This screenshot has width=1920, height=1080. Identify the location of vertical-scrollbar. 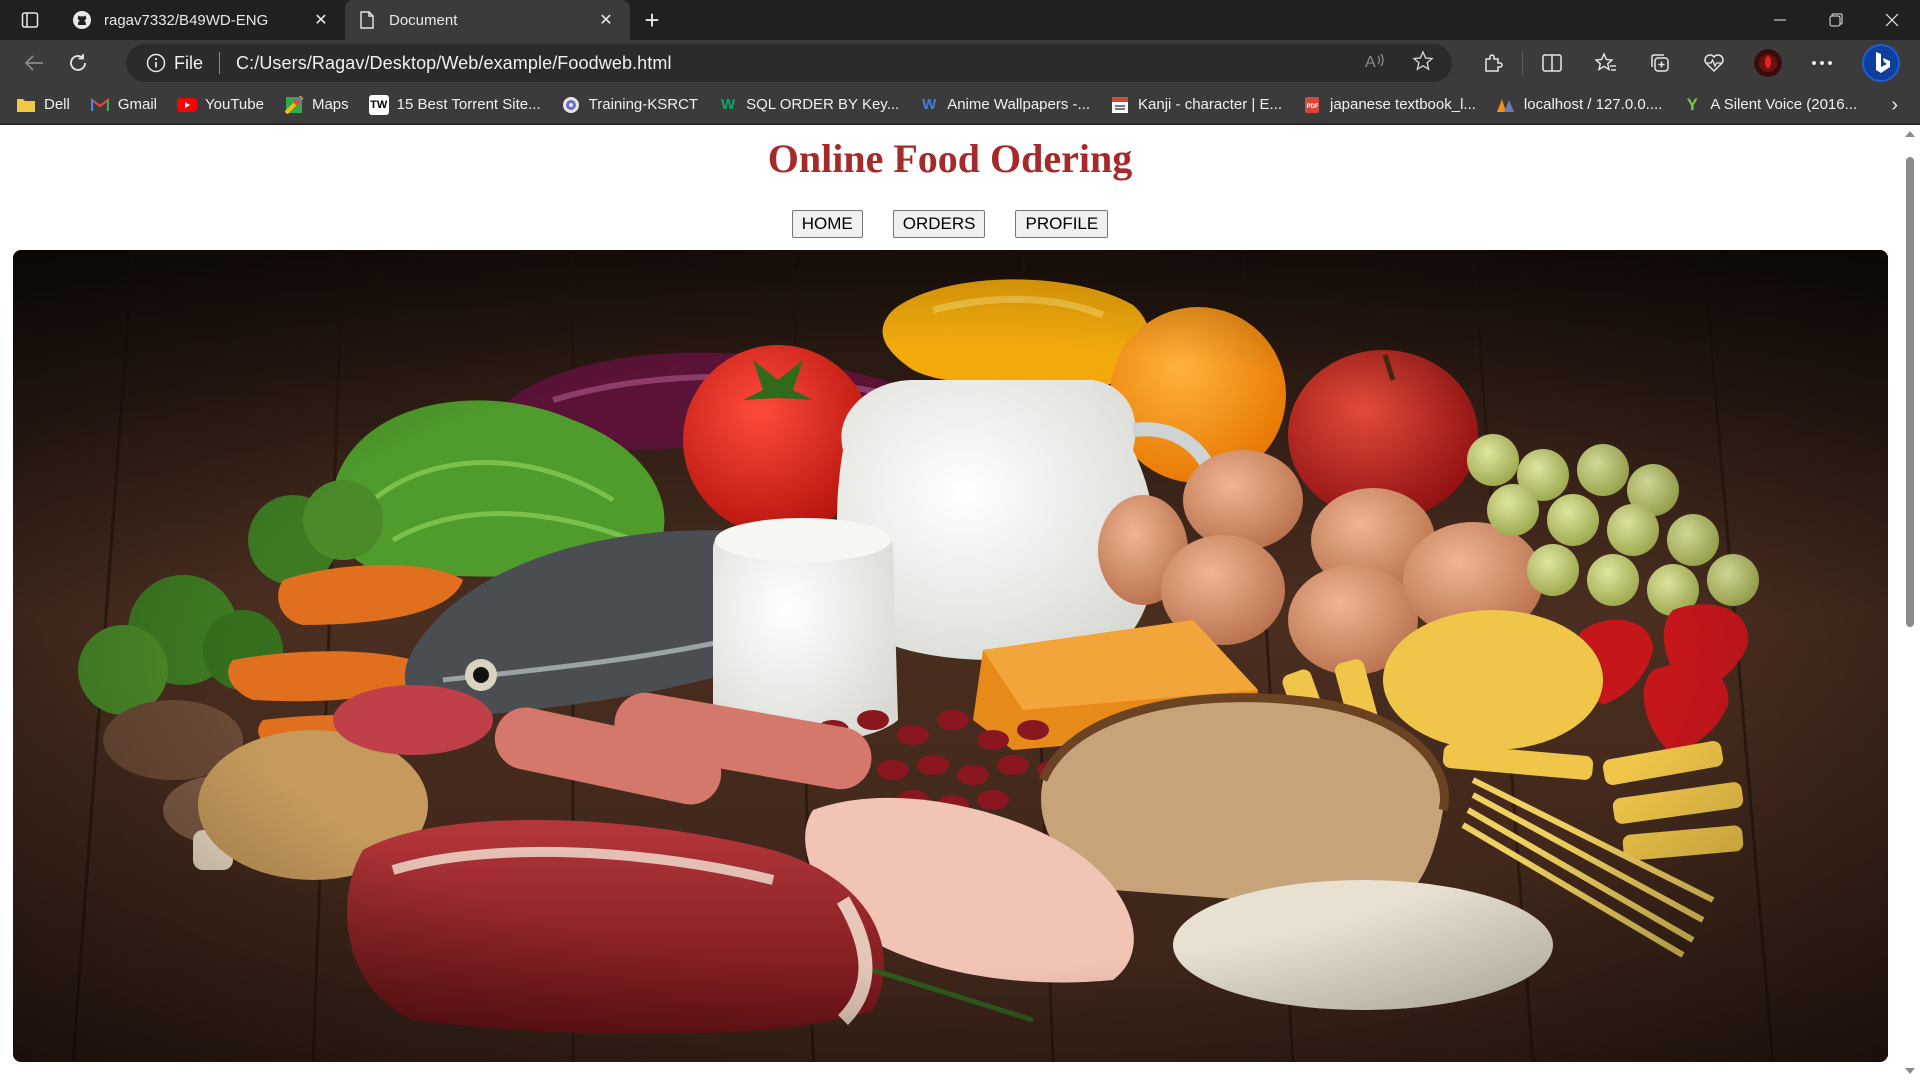
(1910, 602).